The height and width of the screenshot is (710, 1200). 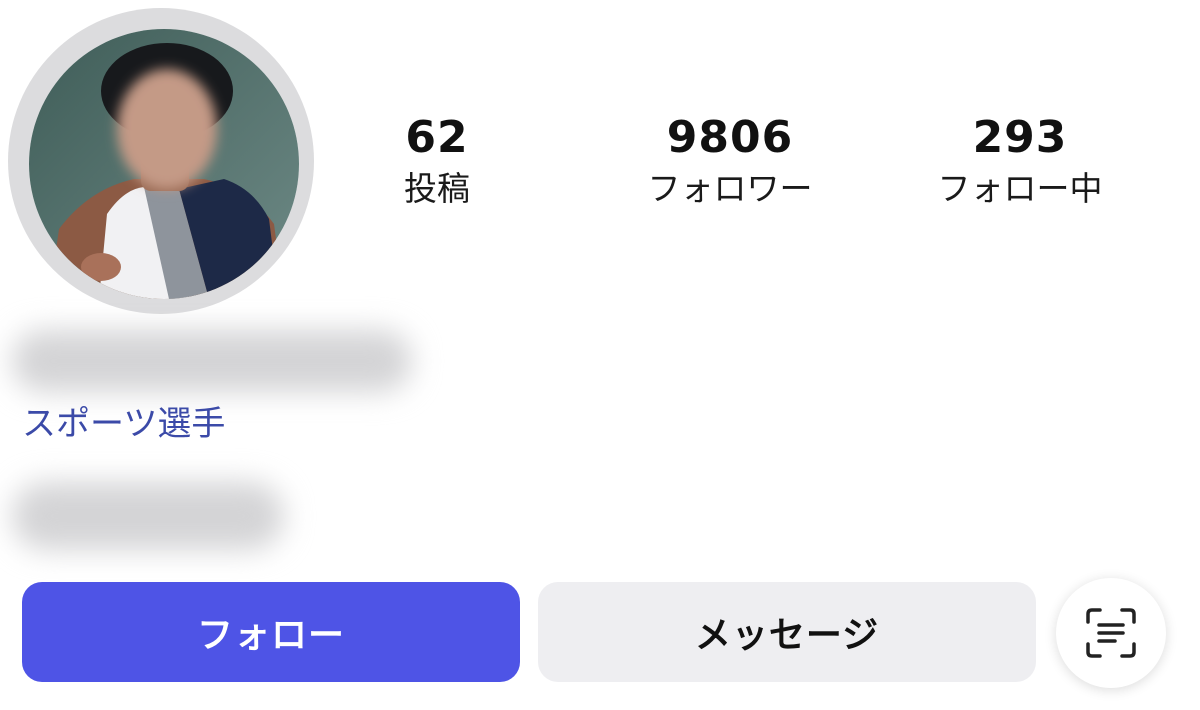 I want to click on following-stat: 293 フォロー中, so click(x=1020, y=162).